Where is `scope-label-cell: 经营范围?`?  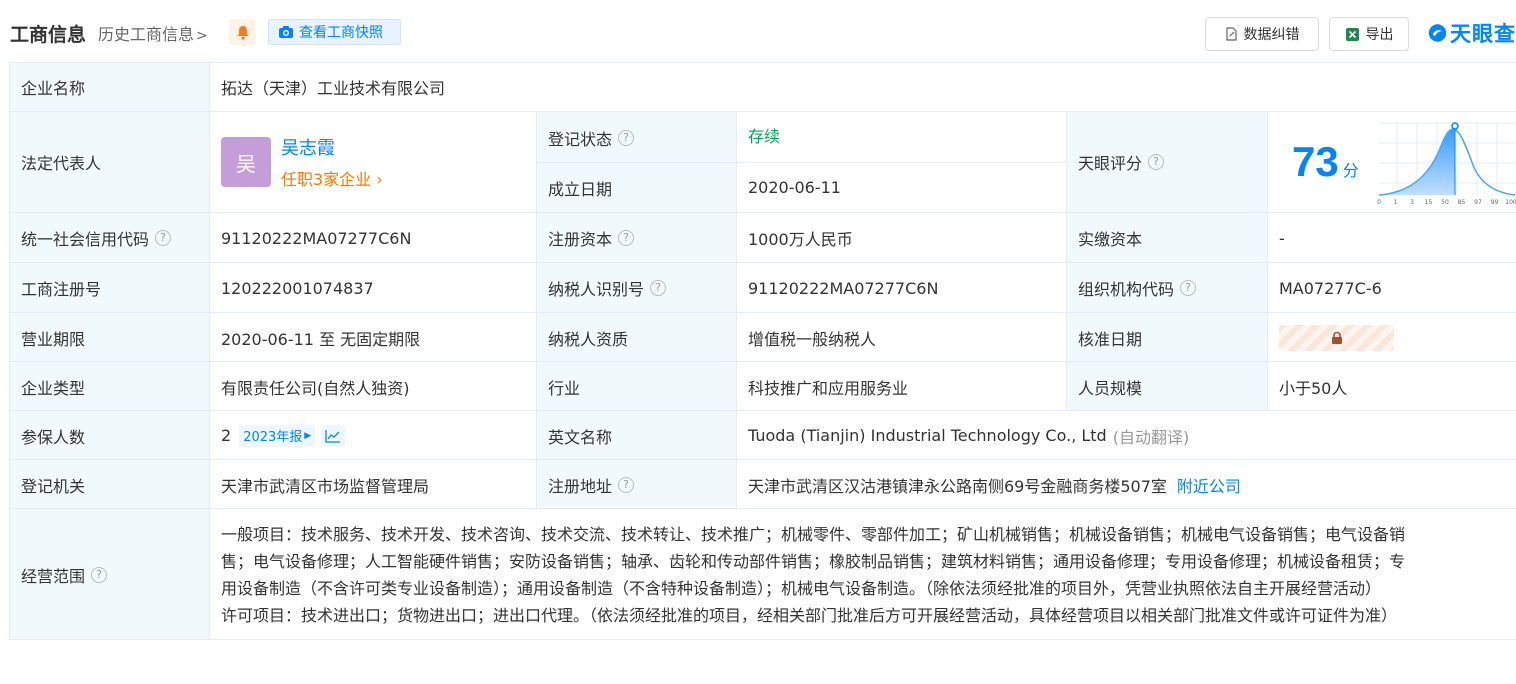
scope-label-cell: 经营范围? is located at coordinates (109, 574).